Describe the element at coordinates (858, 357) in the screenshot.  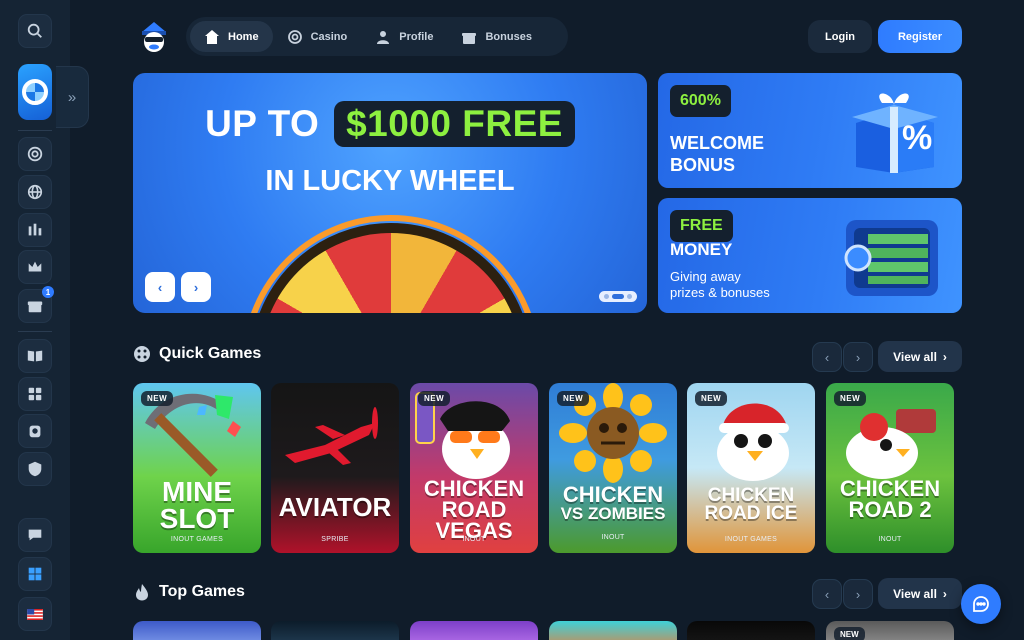
I see `quick-games-next-button: ›` at that location.